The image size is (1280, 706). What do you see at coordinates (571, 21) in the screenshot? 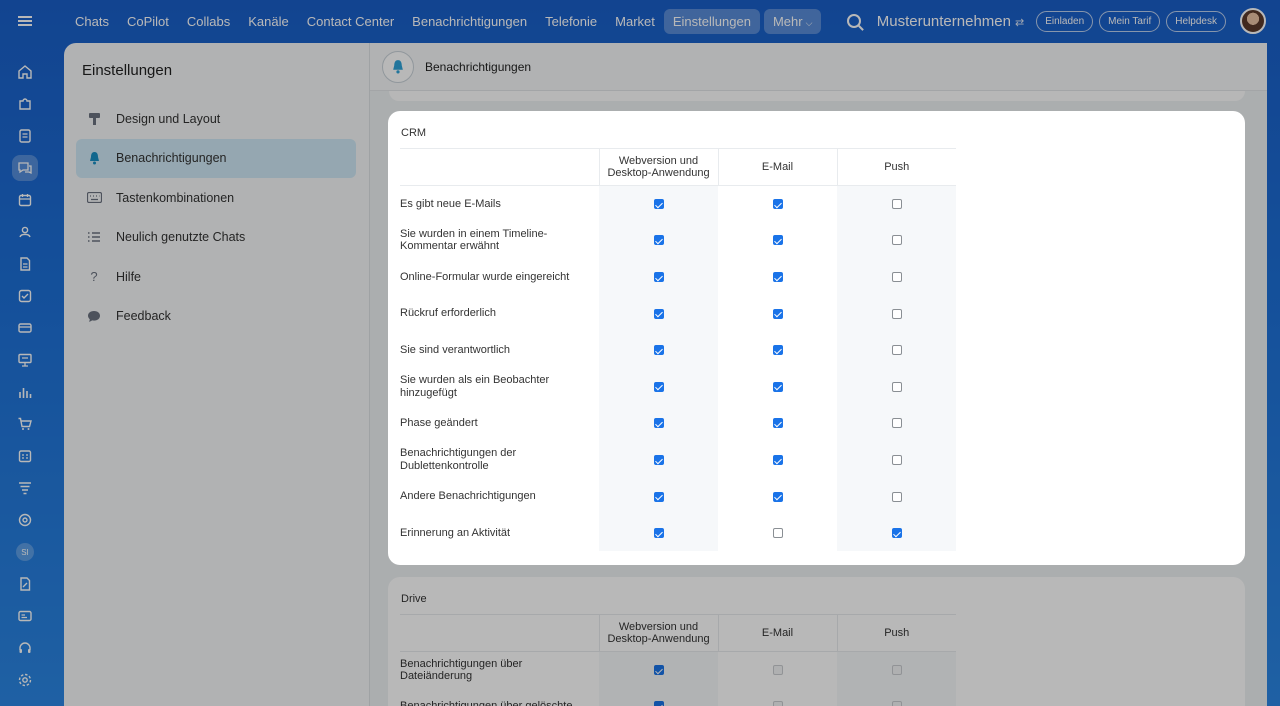
I see `nav-telephony: Telefonie` at bounding box center [571, 21].